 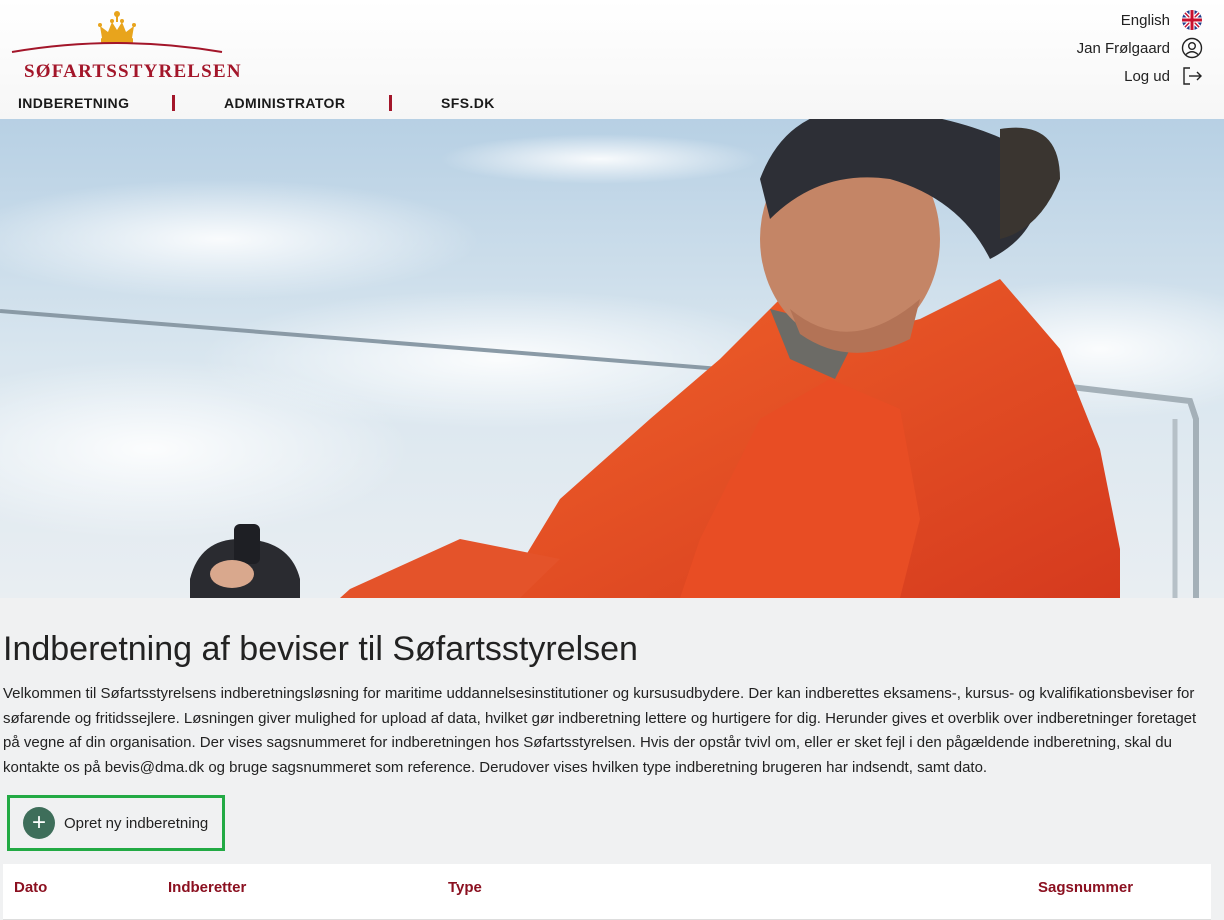 I want to click on user-menu: English Jan Frølgaard Log ud, so click(x=1084, y=48).